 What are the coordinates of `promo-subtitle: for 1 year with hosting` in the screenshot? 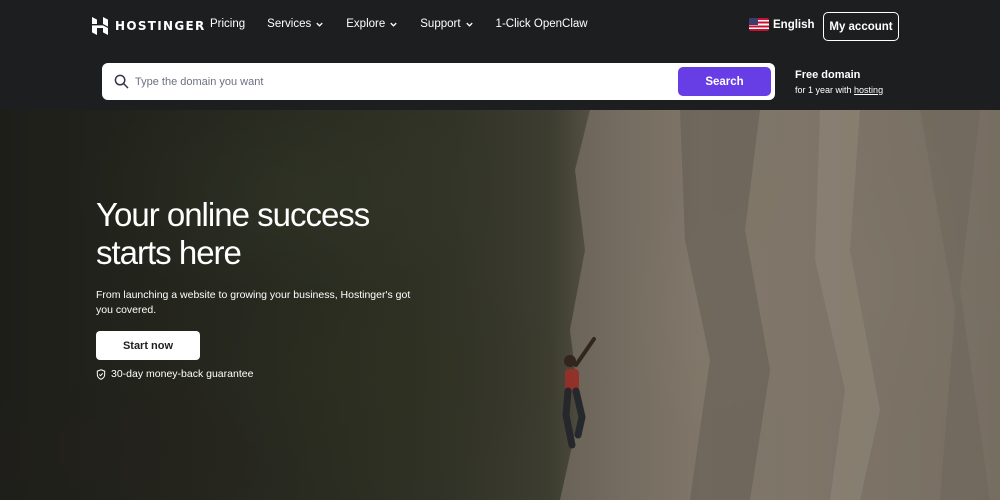 It's located at (839, 90).